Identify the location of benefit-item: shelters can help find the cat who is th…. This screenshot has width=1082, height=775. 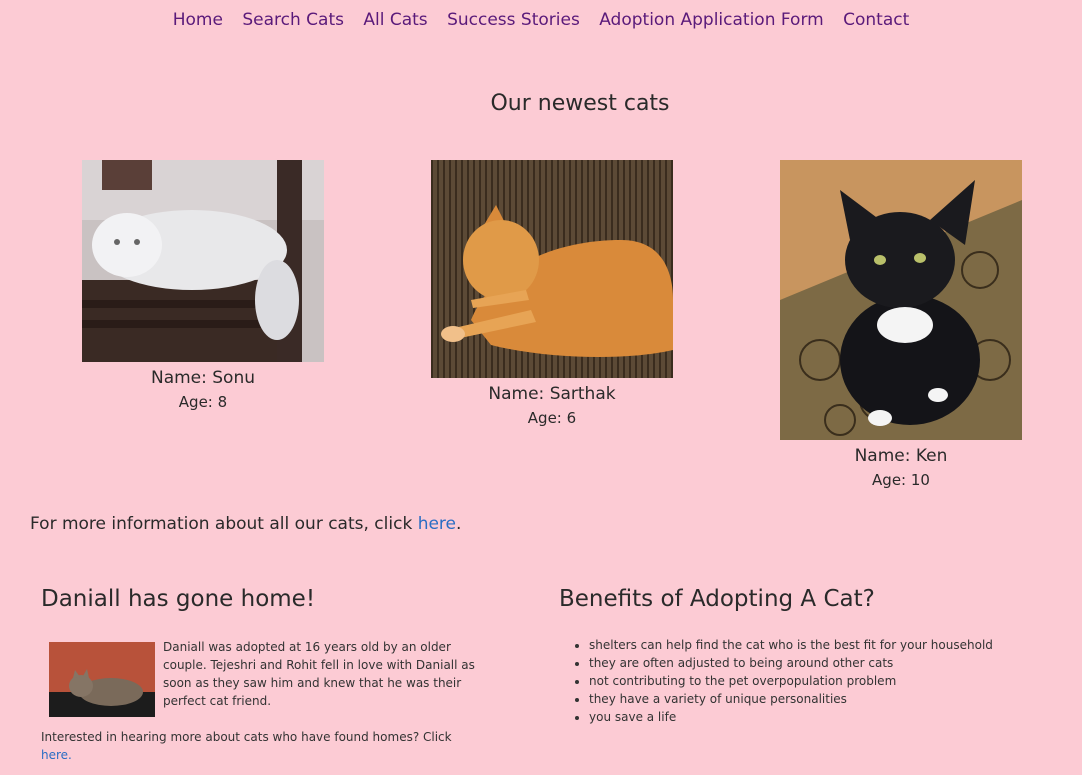
(791, 645).